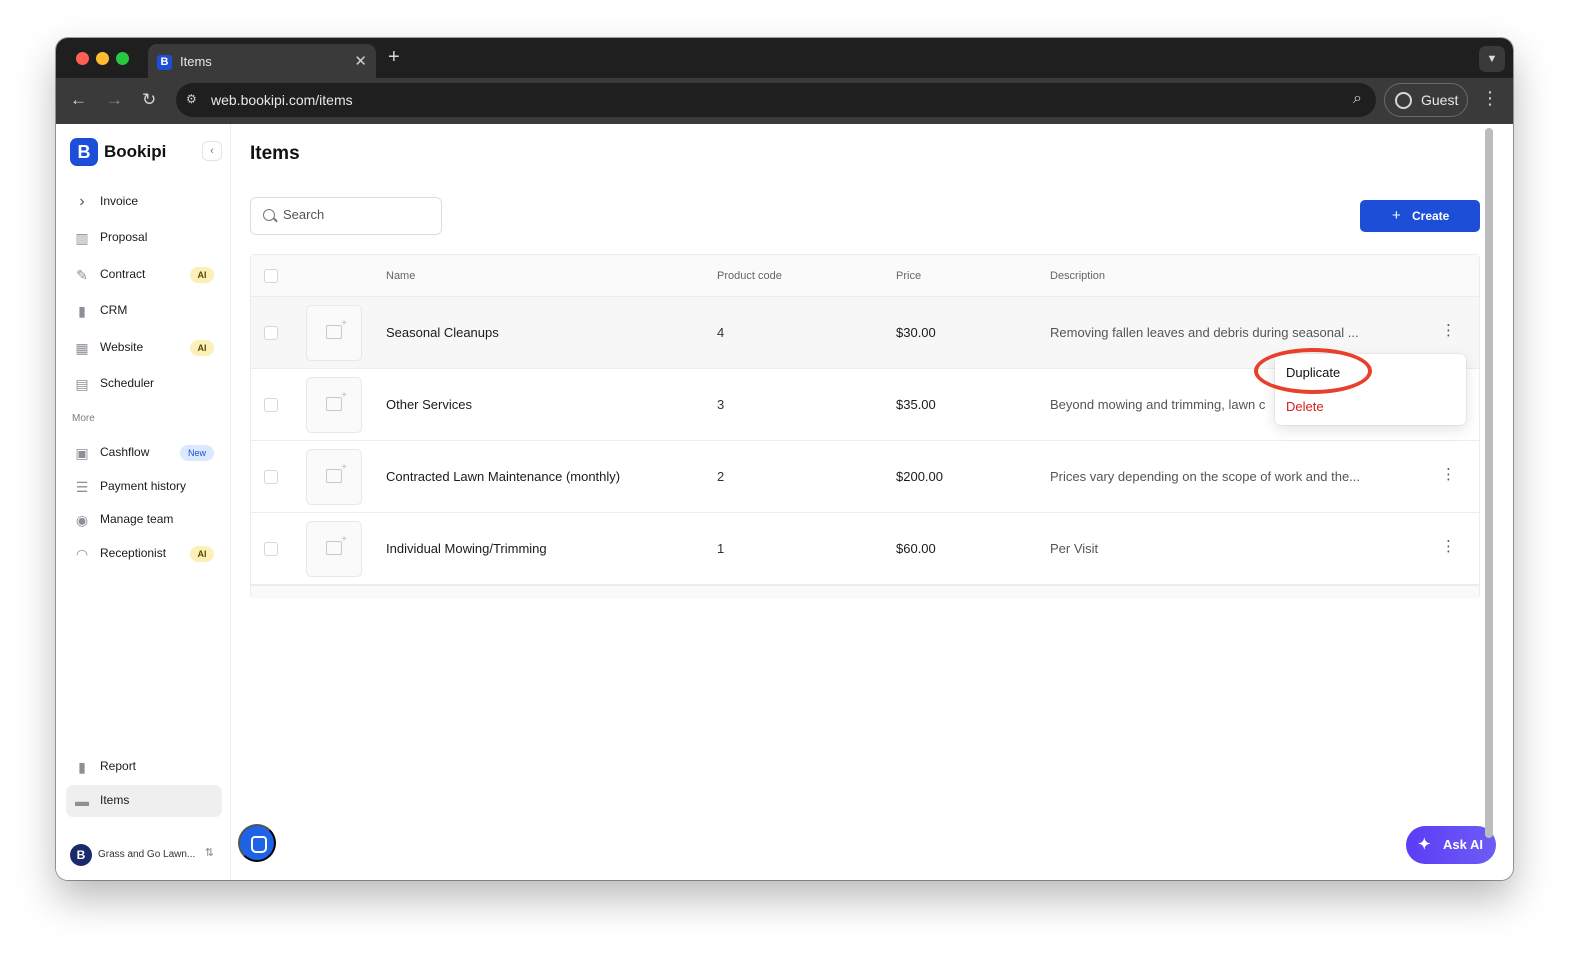  What do you see at coordinates (916, 548) in the screenshot?
I see `item-price: $60.00` at bounding box center [916, 548].